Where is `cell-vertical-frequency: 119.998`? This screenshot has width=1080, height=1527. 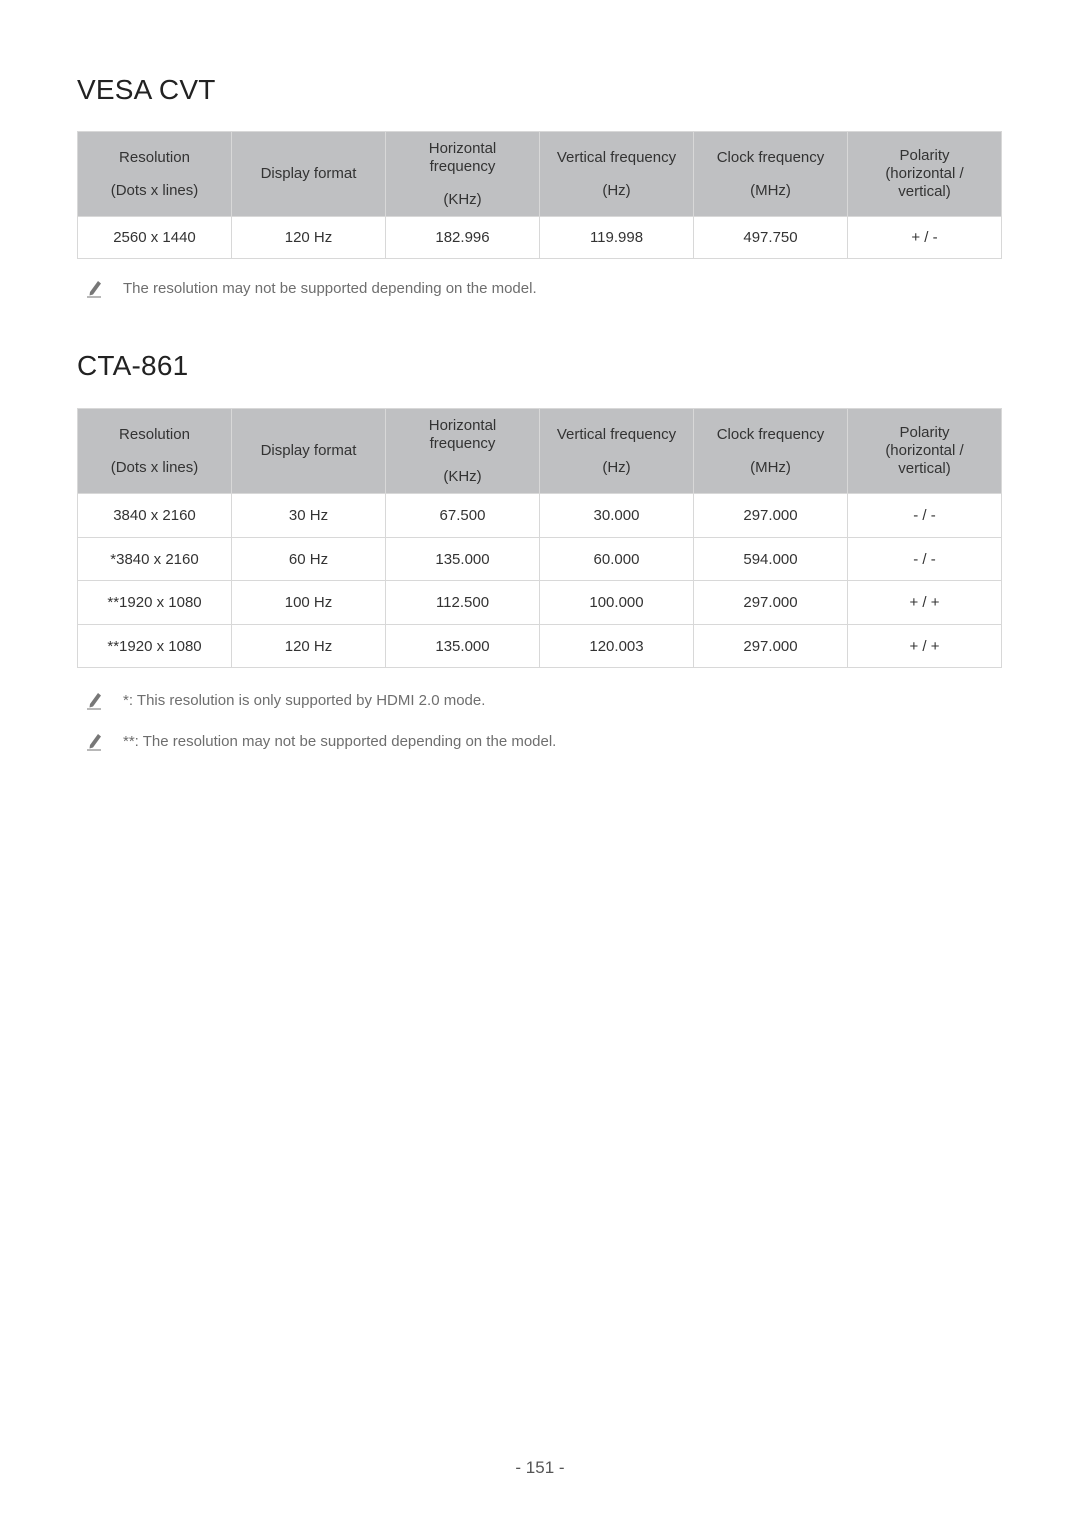 cell-vertical-frequency: 119.998 is located at coordinates (616, 237).